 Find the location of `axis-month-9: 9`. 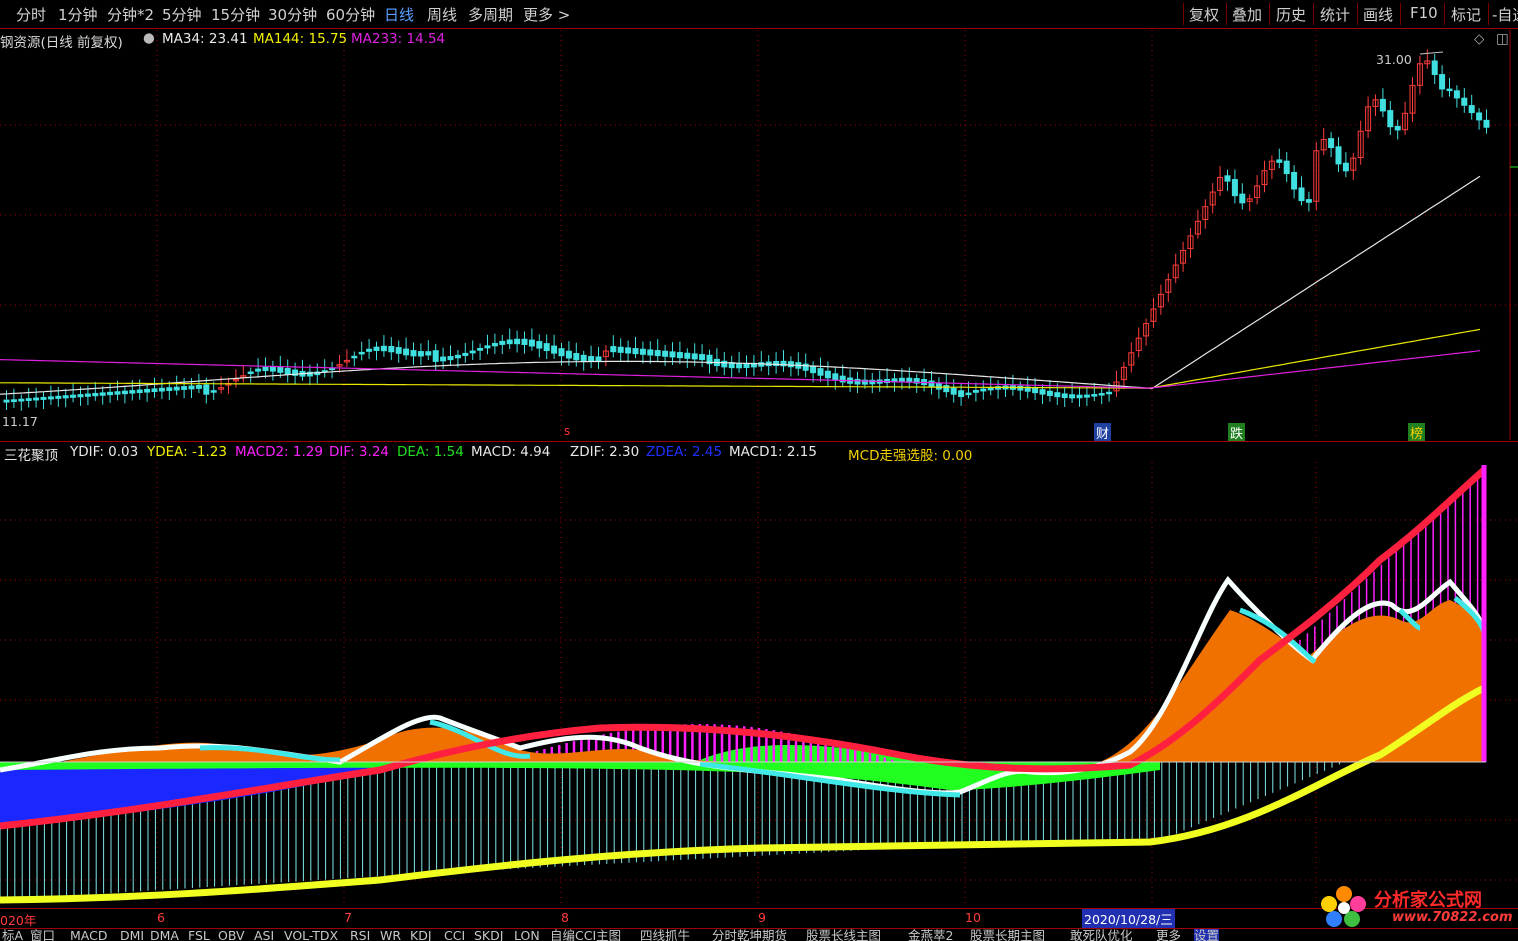

axis-month-9: 9 is located at coordinates (762, 917).